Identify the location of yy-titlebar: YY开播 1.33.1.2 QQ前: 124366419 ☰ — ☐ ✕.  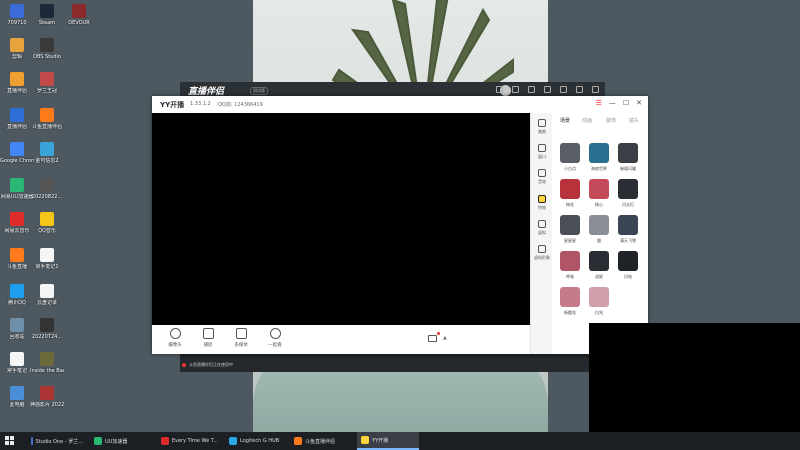
(400, 104).